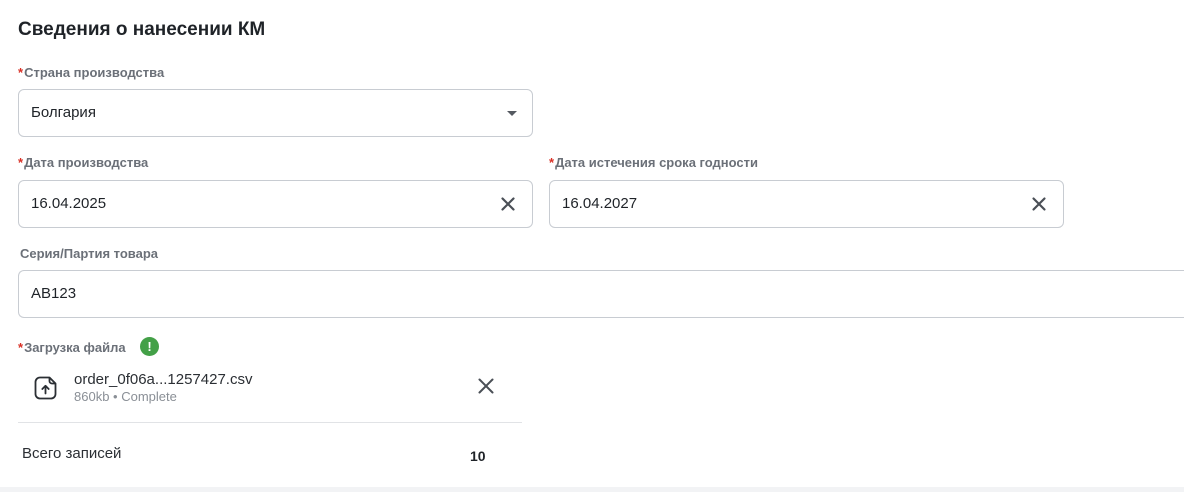 The width and height of the screenshot is (1184, 492). Describe the element at coordinates (94, 72) in the screenshot. I see `country-label-text: Страна производства` at that location.